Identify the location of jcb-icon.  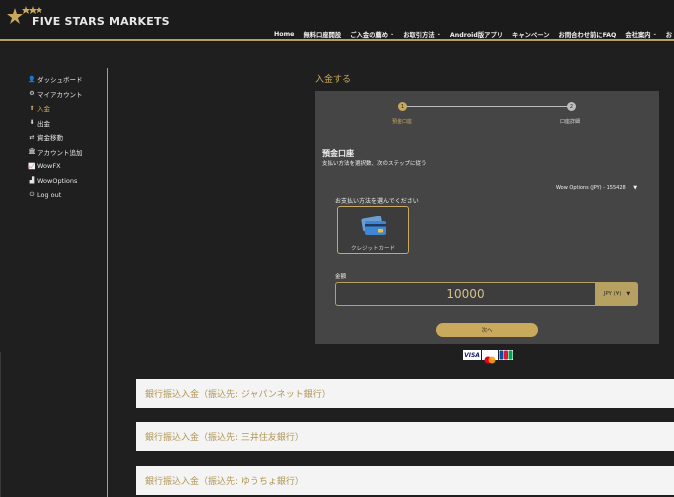
(506, 355).